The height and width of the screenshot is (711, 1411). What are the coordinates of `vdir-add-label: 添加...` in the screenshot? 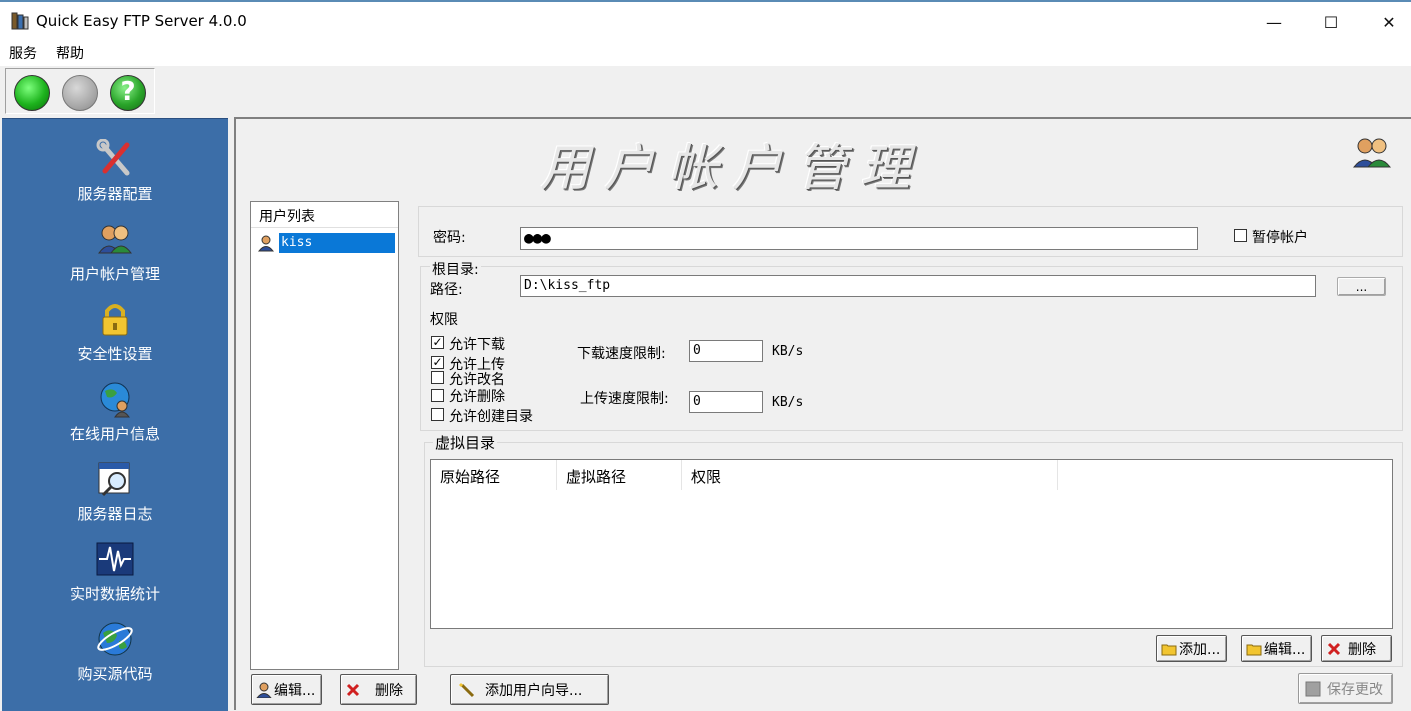 It's located at (1200, 649).